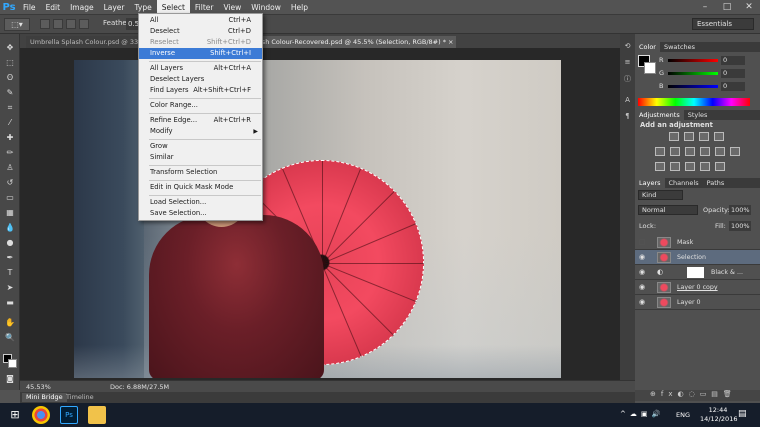 The height and width of the screenshot is (427, 760). What do you see at coordinates (668, 210) in the screenshot?
I see `blend-mode-select: Normal` at bounding box center [668, 210].